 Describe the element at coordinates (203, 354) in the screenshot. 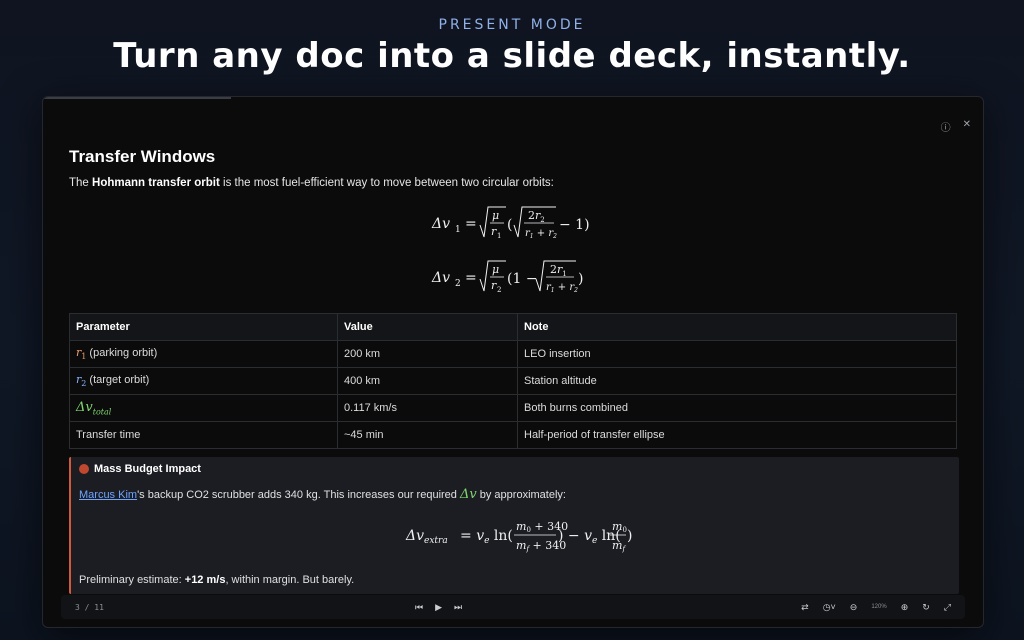

I see `param-cell: r1 (parking orbit)` at that location.